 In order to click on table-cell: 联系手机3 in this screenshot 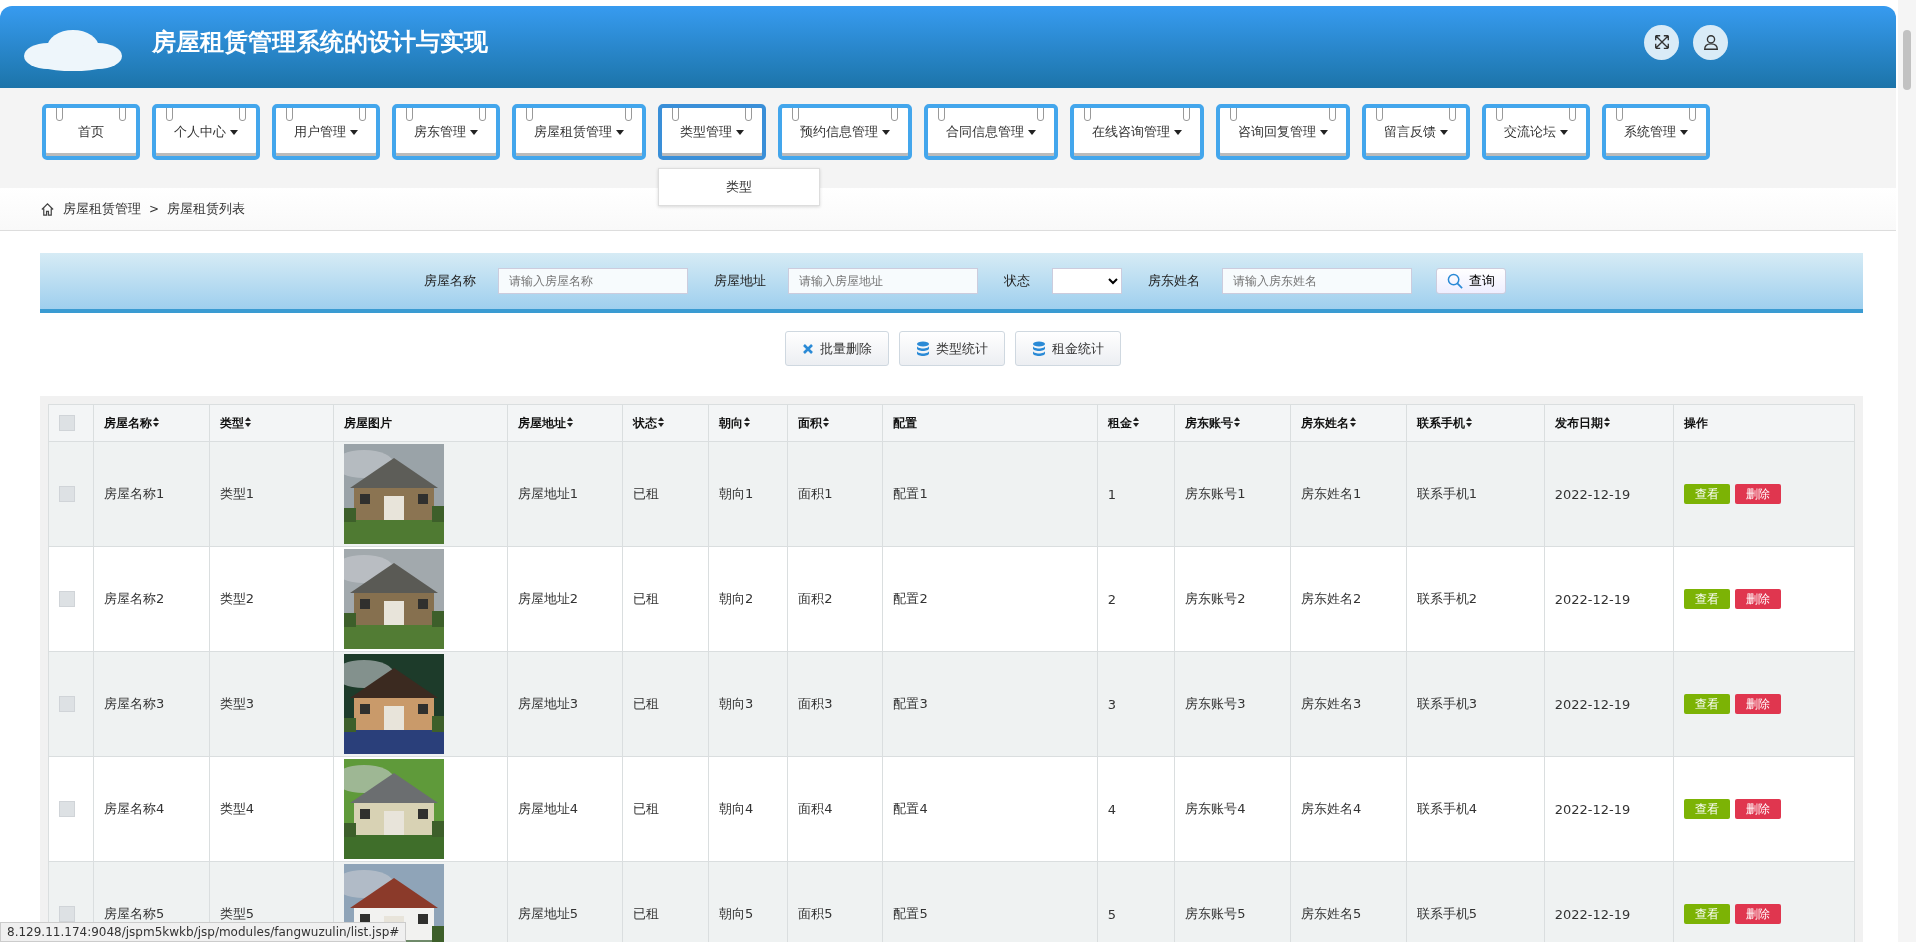, I will do `click(1475, 704)`.